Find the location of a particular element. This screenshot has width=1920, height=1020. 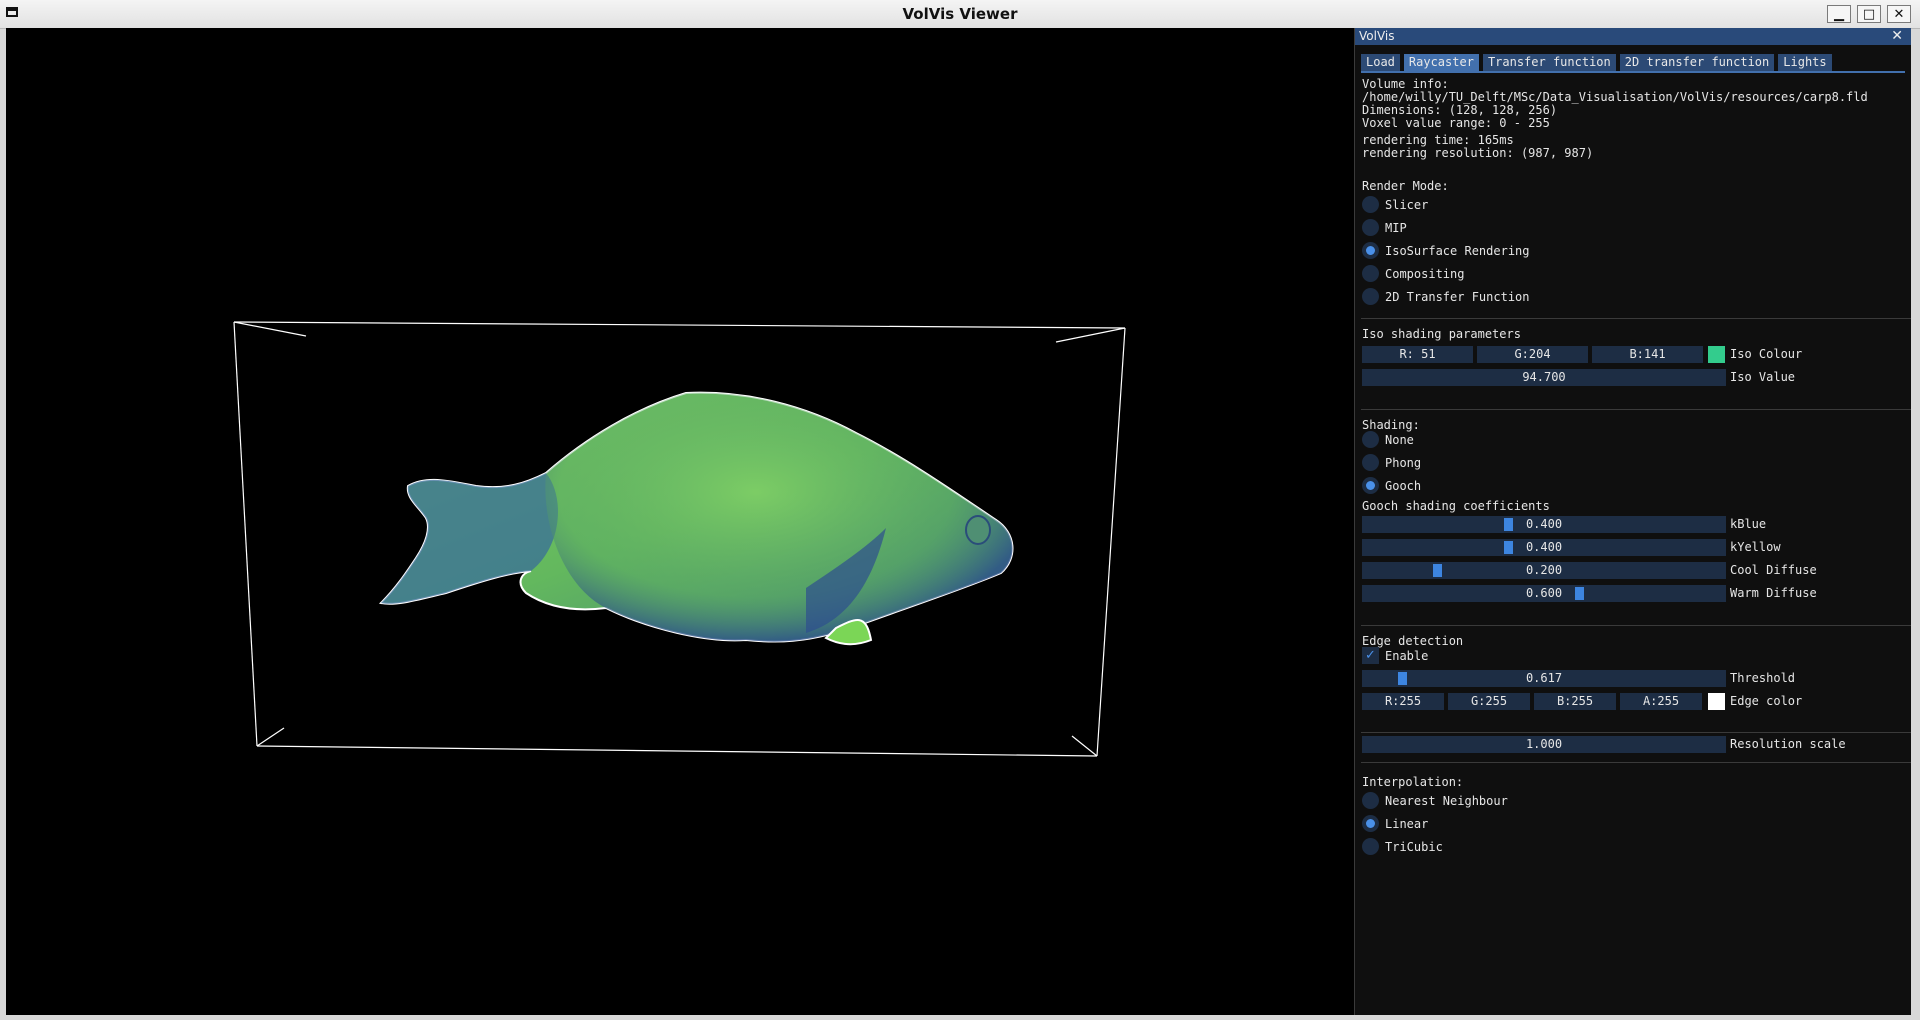

radio-shading-gooch: Gooch is located at coordinates (1391, 485).